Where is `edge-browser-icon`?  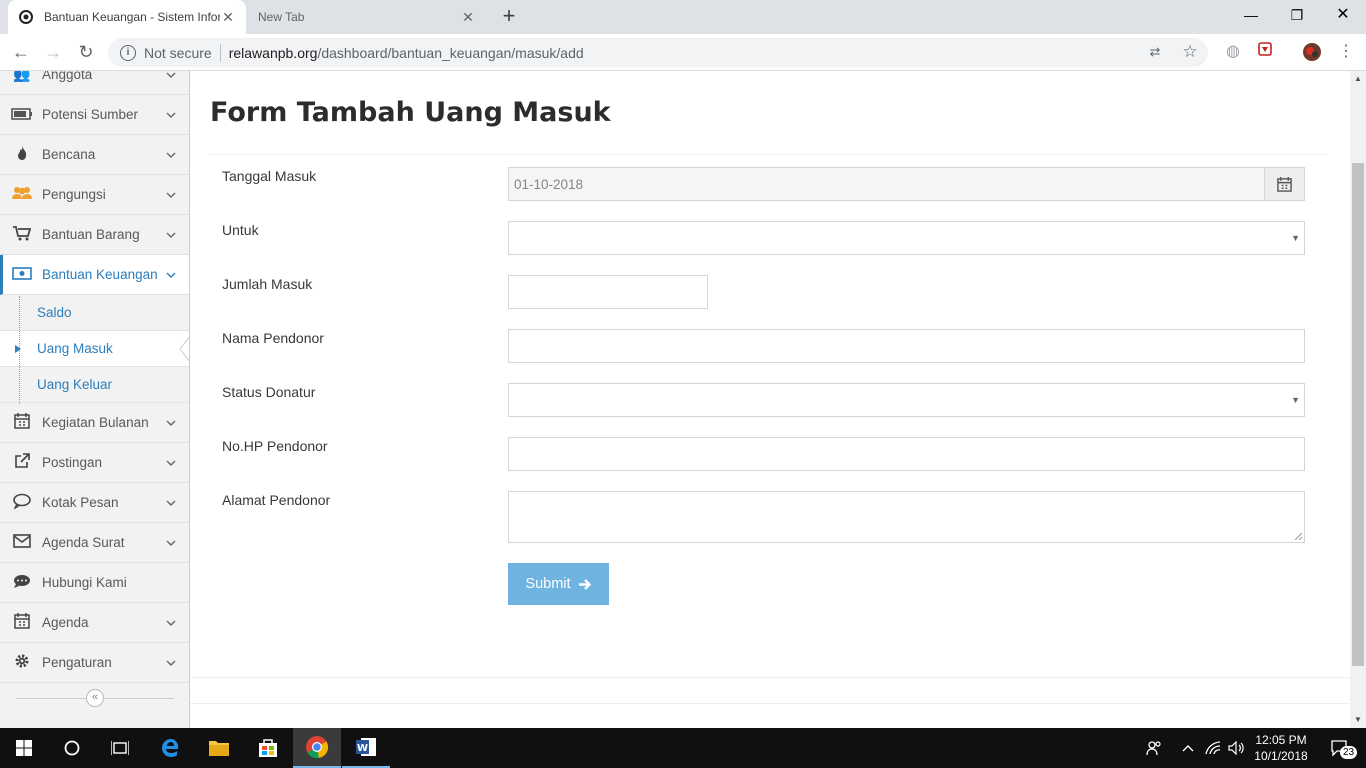
edge-browser-icon is located at coordinates (171, 748).